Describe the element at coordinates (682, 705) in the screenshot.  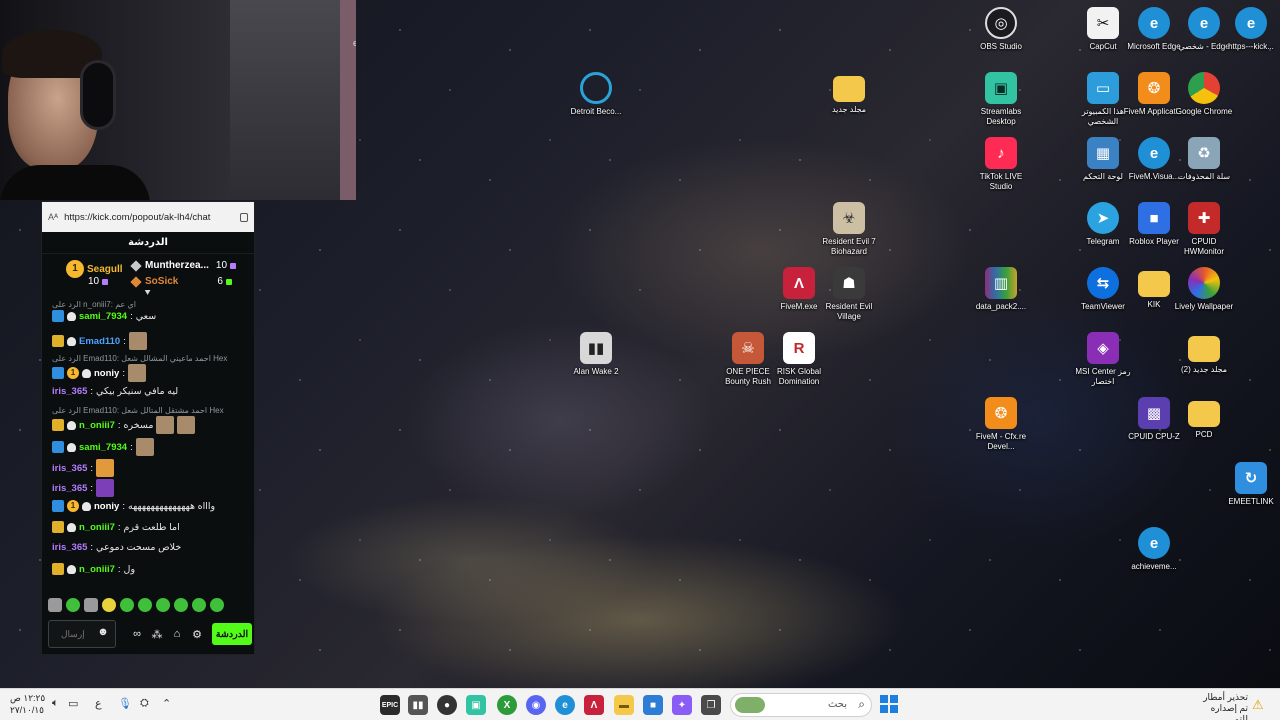
I see `copilot-icon: ✦` at that location.